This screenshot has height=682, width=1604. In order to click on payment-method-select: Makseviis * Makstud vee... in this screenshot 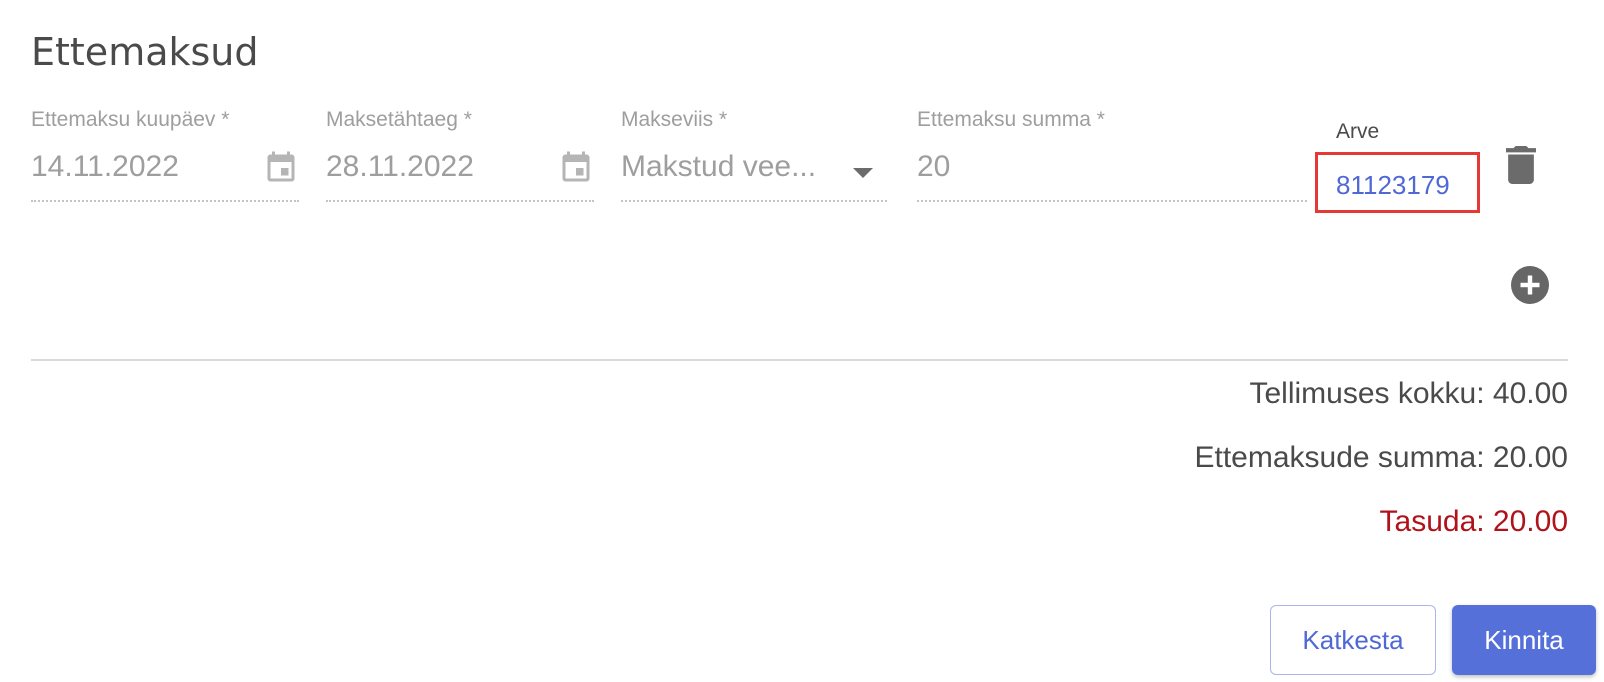, I will do `click(754, 156)`.